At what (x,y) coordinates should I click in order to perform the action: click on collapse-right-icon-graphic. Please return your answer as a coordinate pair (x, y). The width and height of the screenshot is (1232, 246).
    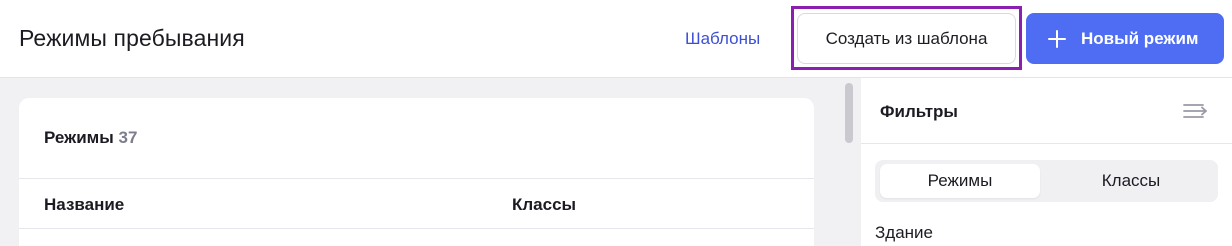
    Looking at the image, I should click on (1195, 111).